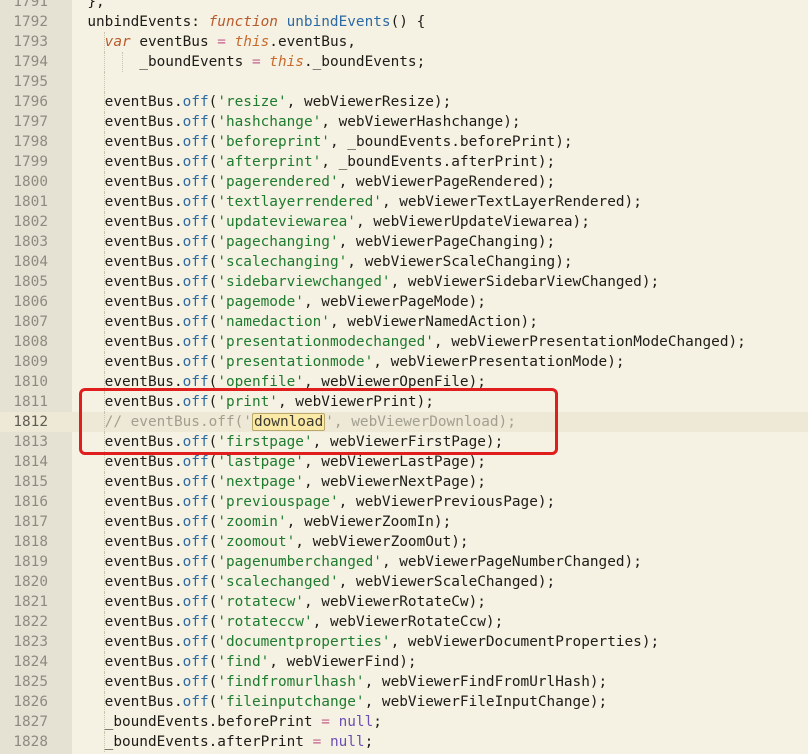 The width and height of the screenshot is (808, 754). What do you see at coordinates (472, 222) in the screenshot?
I see `code-token: , webViewerUpdateViewarea);` at bounding box center [472, 222].